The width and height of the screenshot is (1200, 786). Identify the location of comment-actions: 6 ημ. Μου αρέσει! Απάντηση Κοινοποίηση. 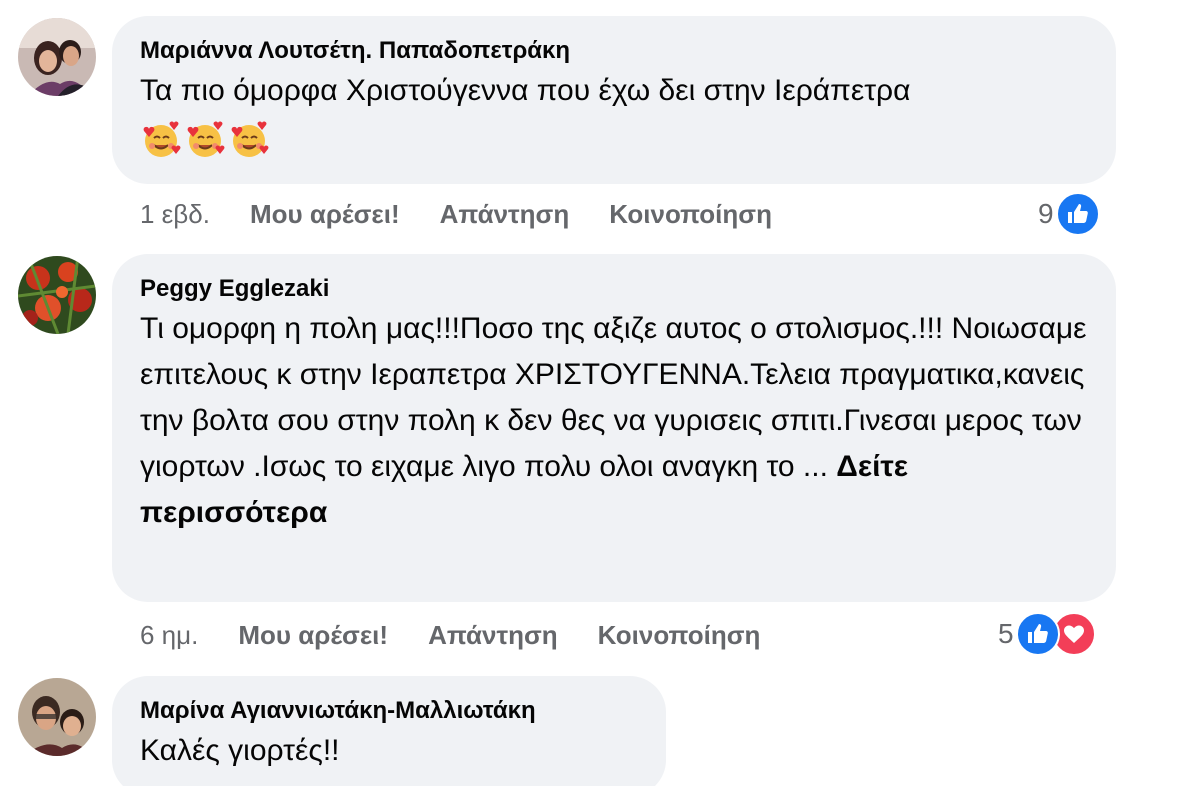
(470, 635).